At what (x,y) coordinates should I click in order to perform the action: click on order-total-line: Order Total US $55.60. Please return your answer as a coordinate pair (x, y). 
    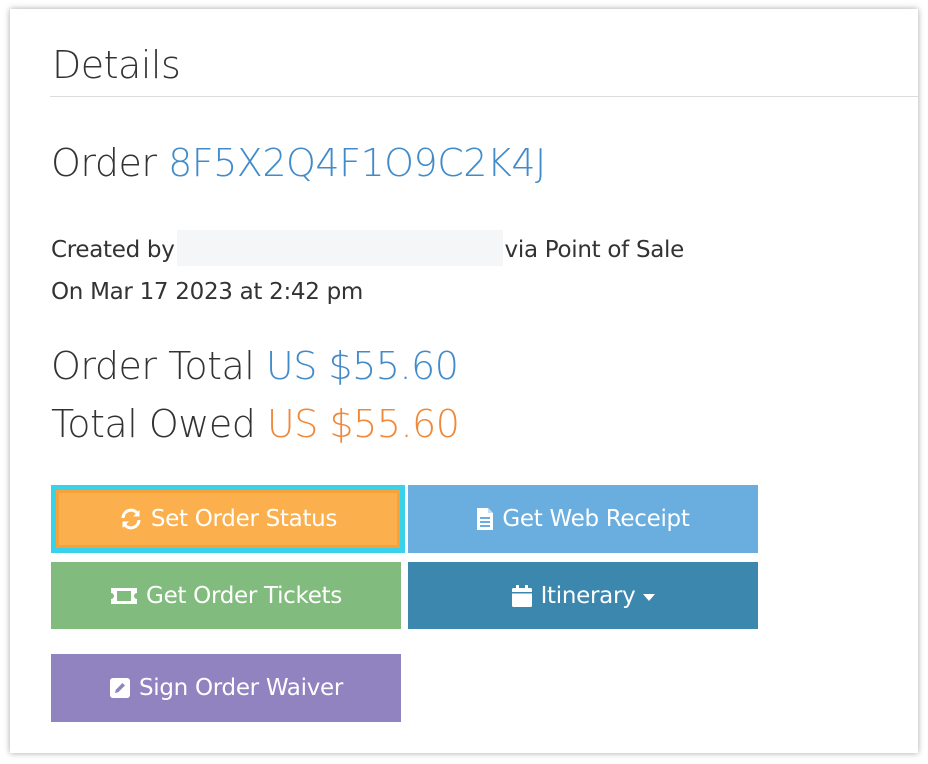
    Looking at the image, I should click on (255, 366).